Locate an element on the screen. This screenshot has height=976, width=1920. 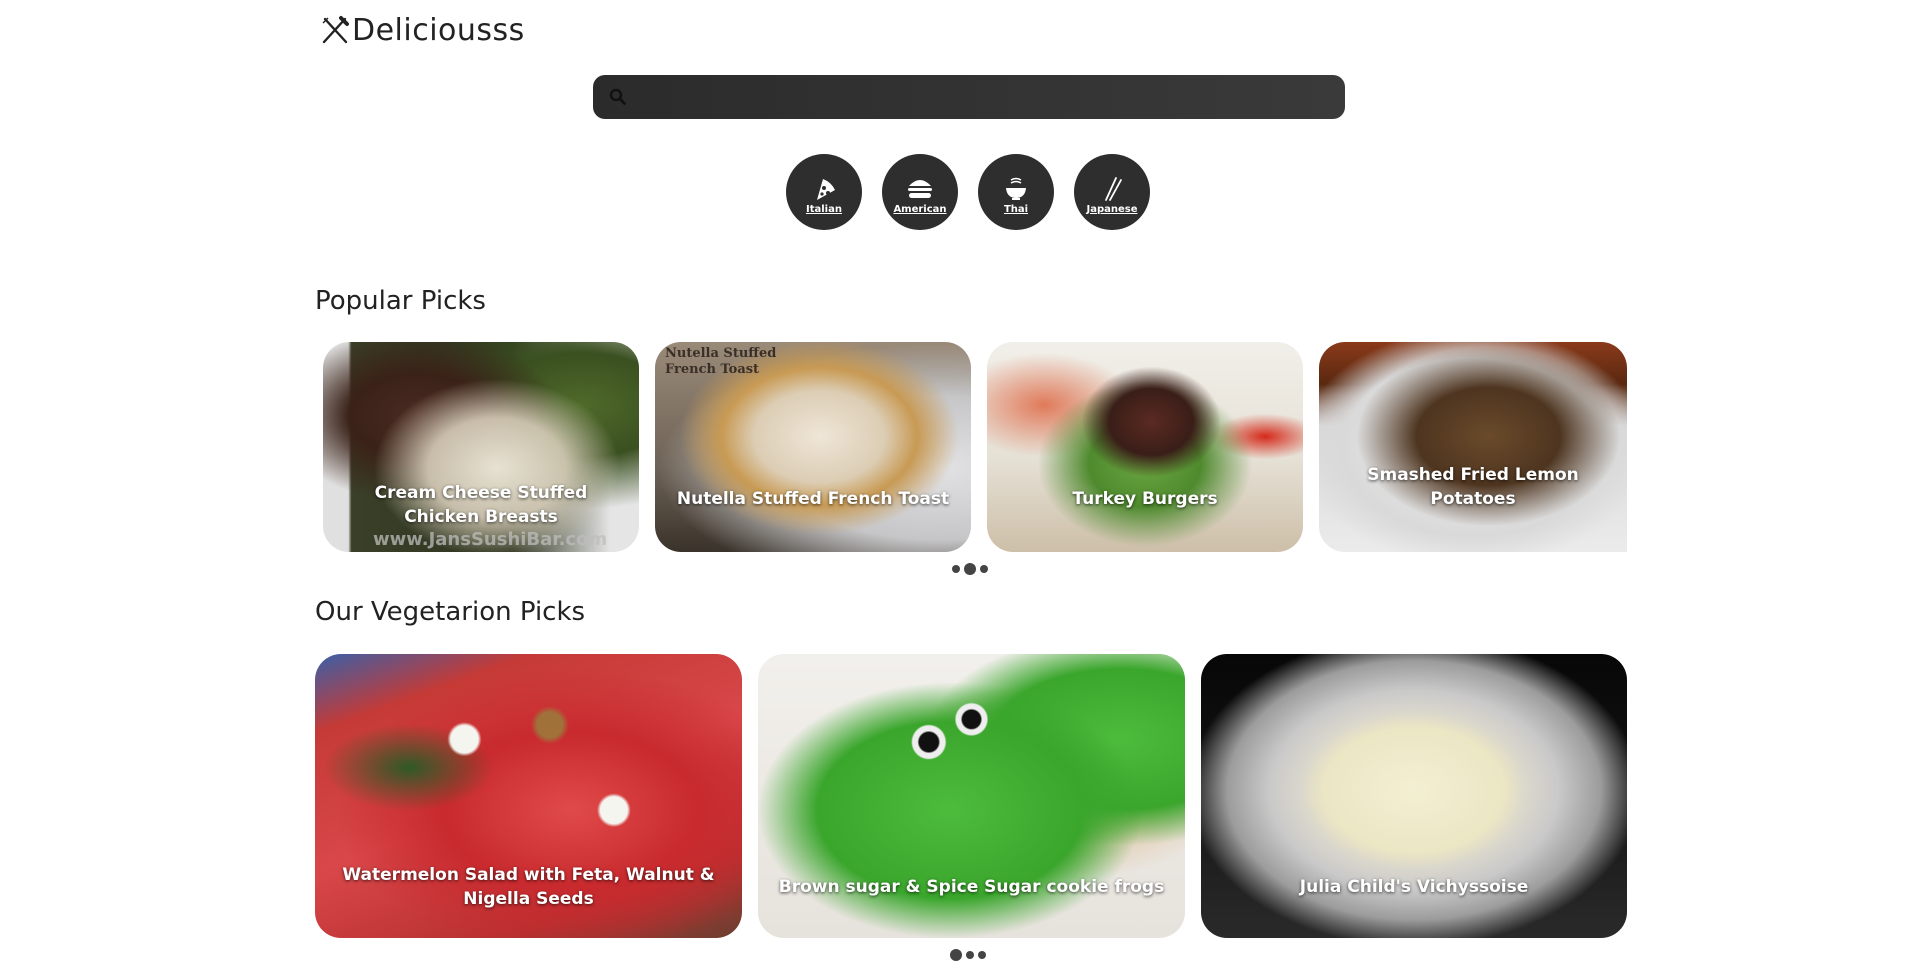
vegetarian-picks-title: Our Vegetarion Picks is located at coordinates (450, 612).